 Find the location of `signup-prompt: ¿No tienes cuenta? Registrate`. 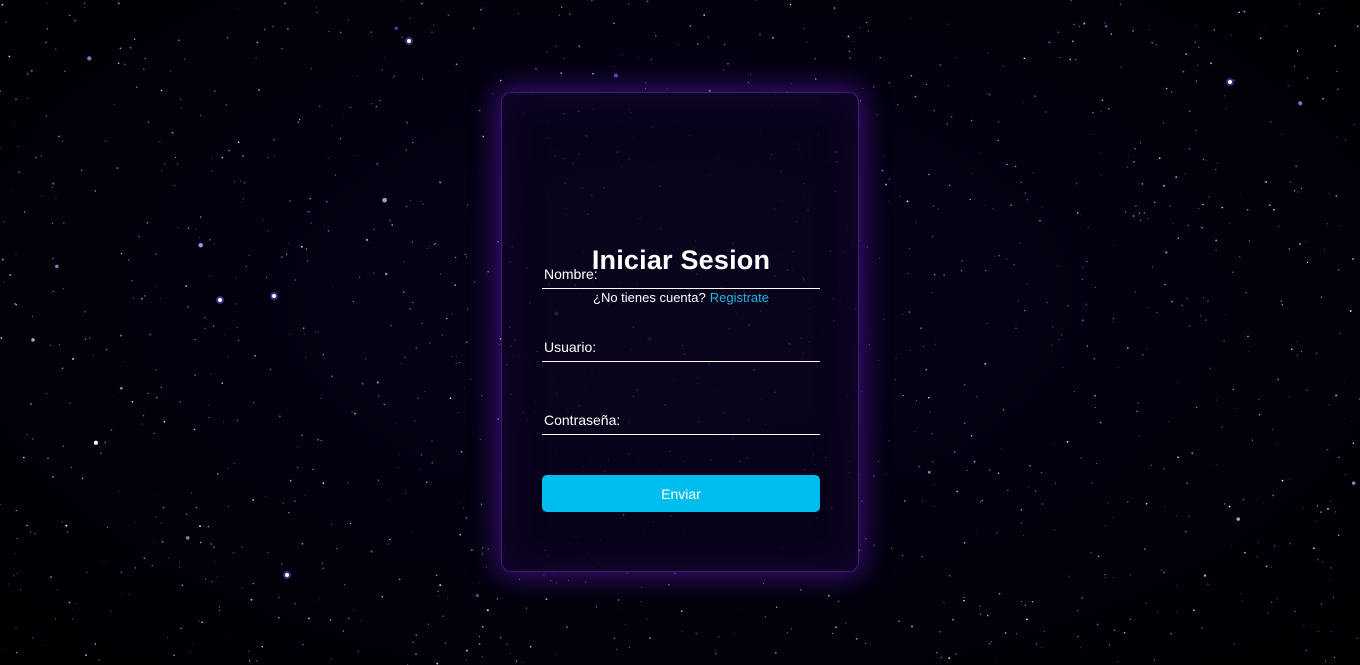

signup-prompt: ¿No tienes cuenta? Registrate is located at coordinates (681, 297).